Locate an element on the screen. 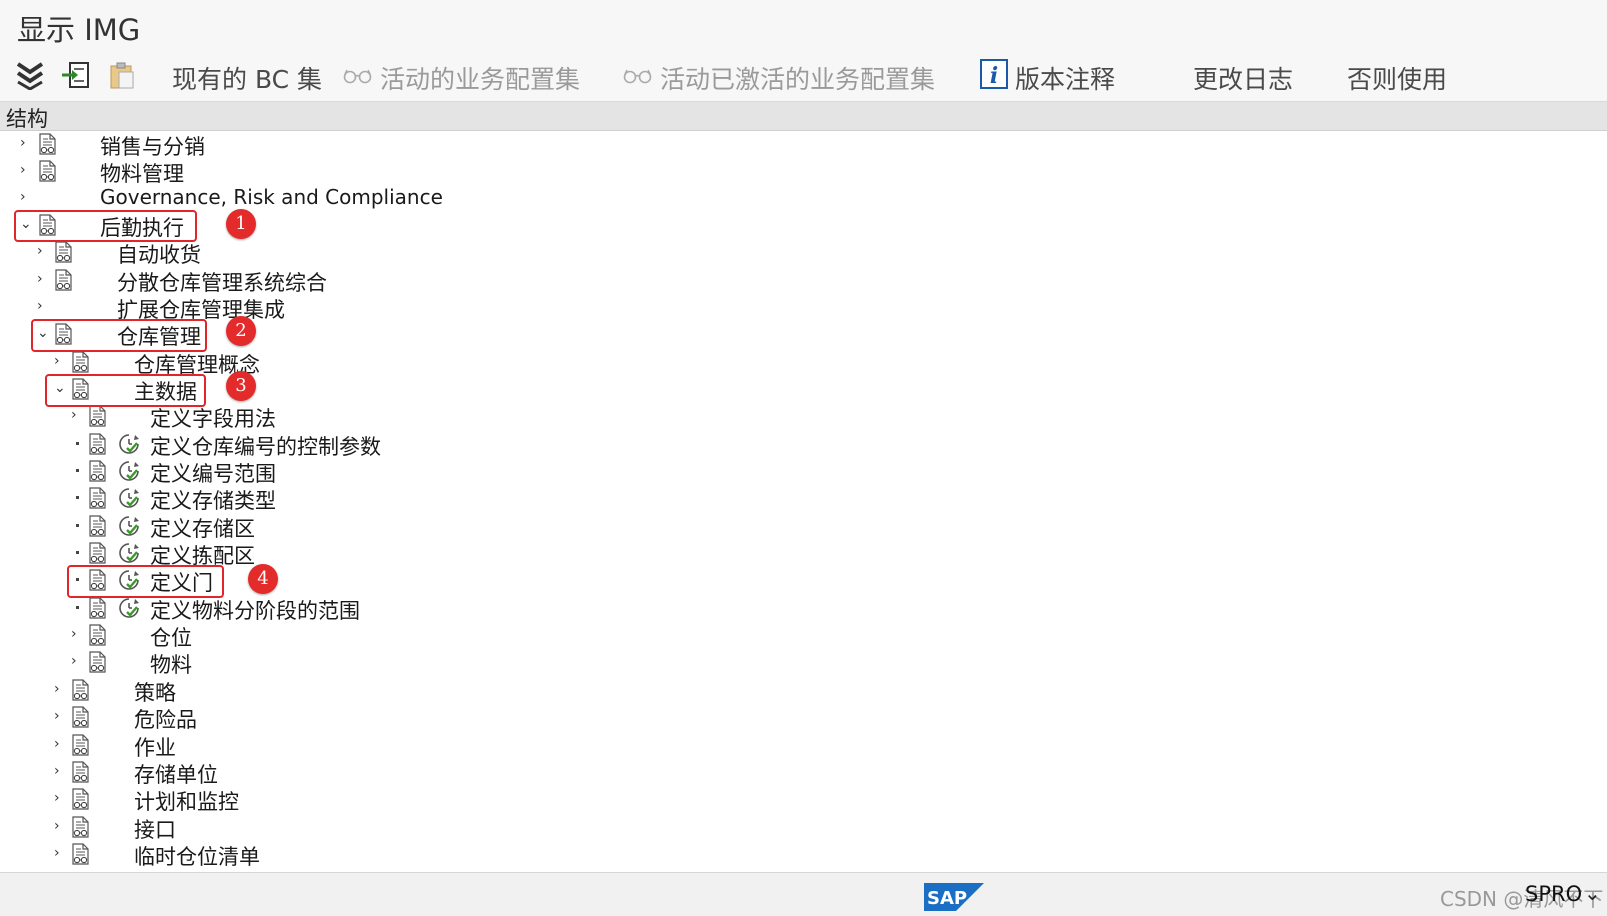 The image size is (1607, 916). tree-node-label: 危险品 is located at coordinates (165, 720).